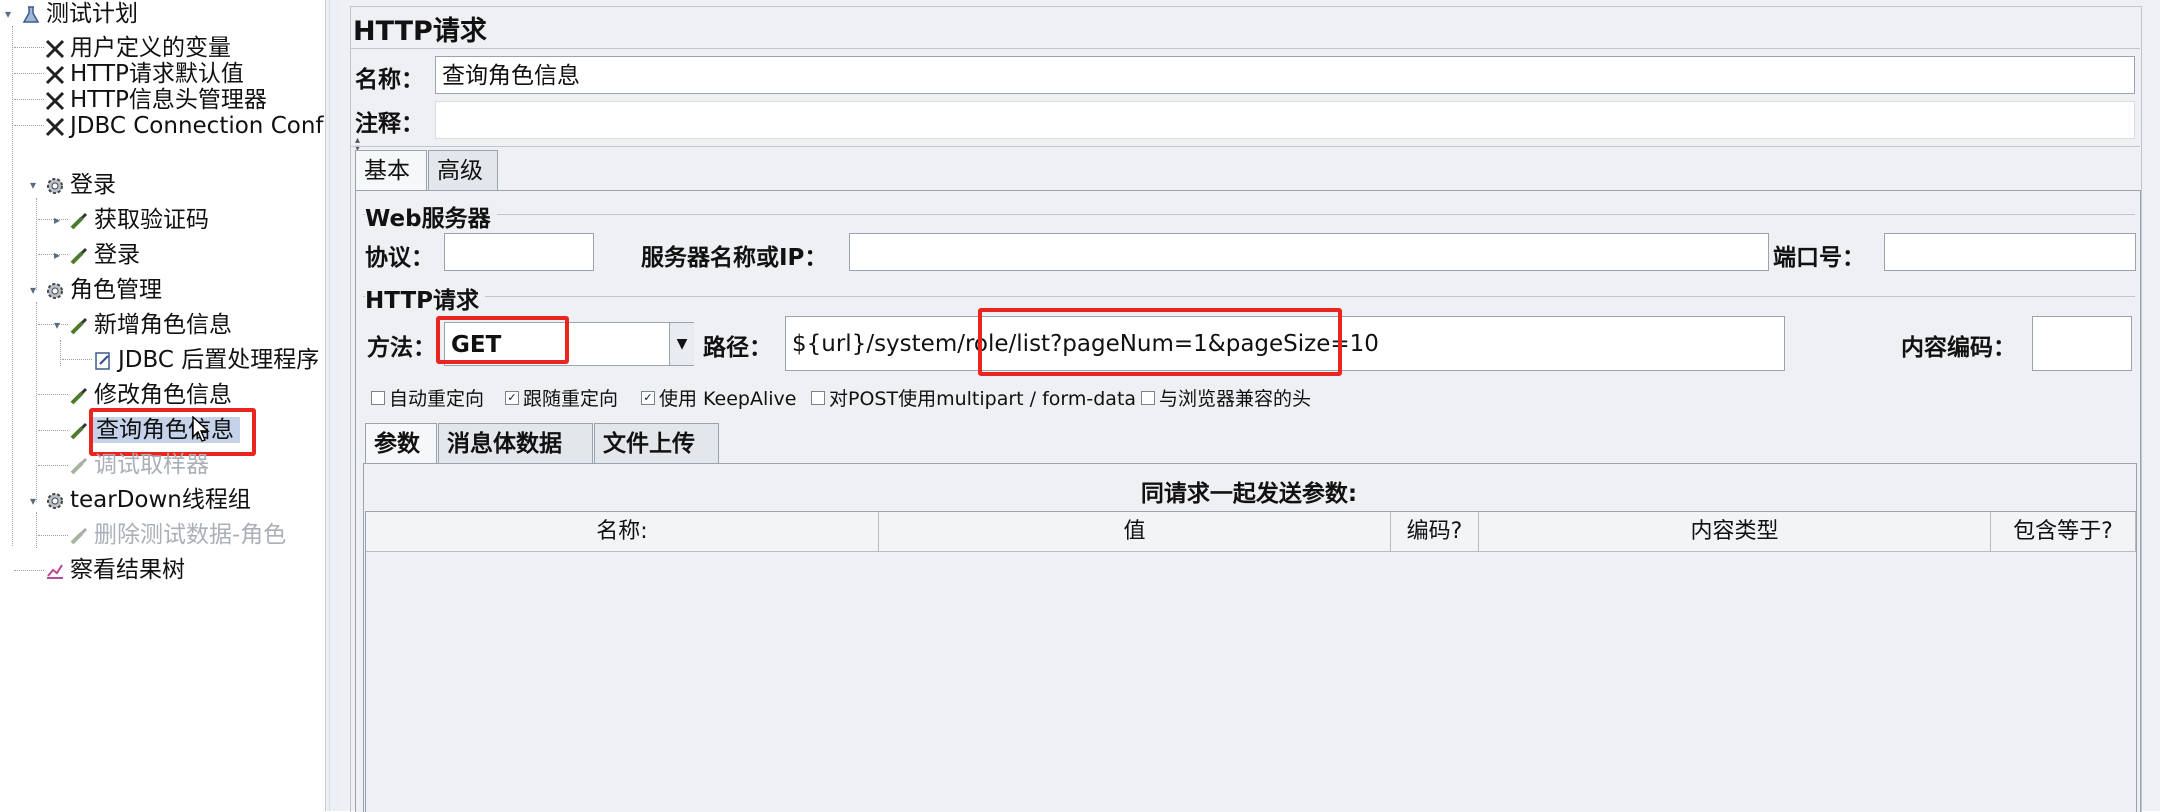  What do you see at coordinates (219, 360) in the screenshot?
I see `tree-node-label: JDBC 后置处理程序` at bounding box center [219, 360].